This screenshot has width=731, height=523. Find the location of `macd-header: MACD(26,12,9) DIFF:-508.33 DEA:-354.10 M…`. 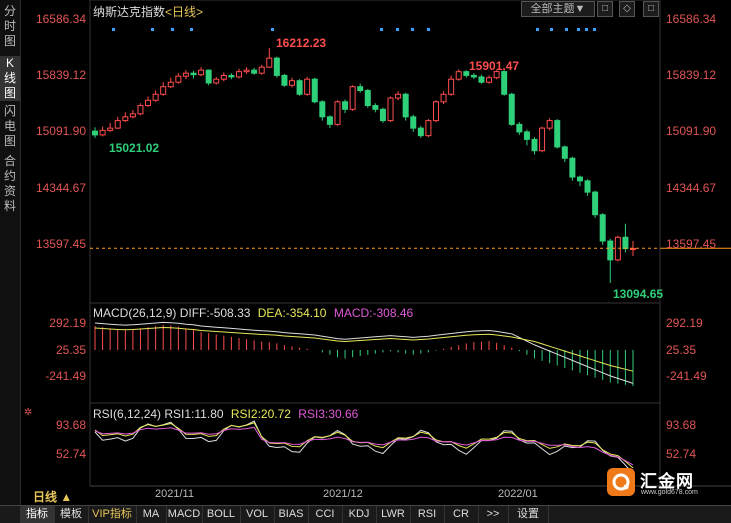

macd-header: MACD(26,12,9) DIFF:-508.33 DEA:-354.10 M… is located at coordinates (253, 313).